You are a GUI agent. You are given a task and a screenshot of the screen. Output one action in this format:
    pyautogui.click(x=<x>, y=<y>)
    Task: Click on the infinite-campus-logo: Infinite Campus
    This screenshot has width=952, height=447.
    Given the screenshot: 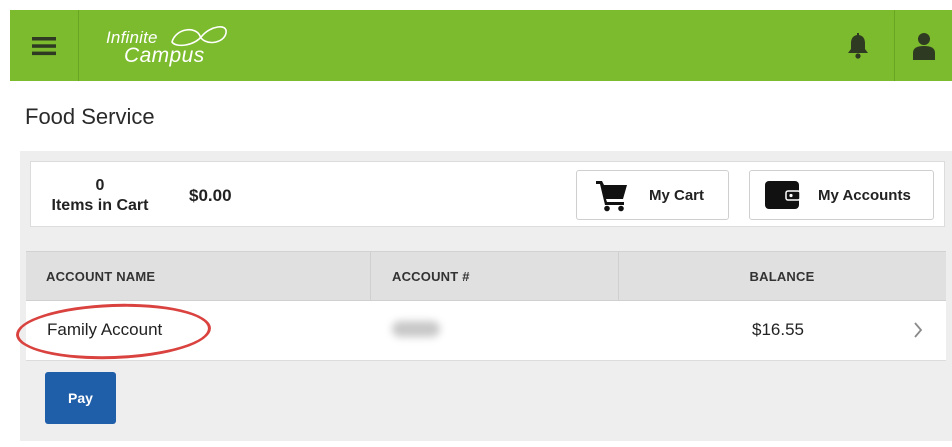 What is the action you would take?
    pyautogui.click(x=172, y=47)
    